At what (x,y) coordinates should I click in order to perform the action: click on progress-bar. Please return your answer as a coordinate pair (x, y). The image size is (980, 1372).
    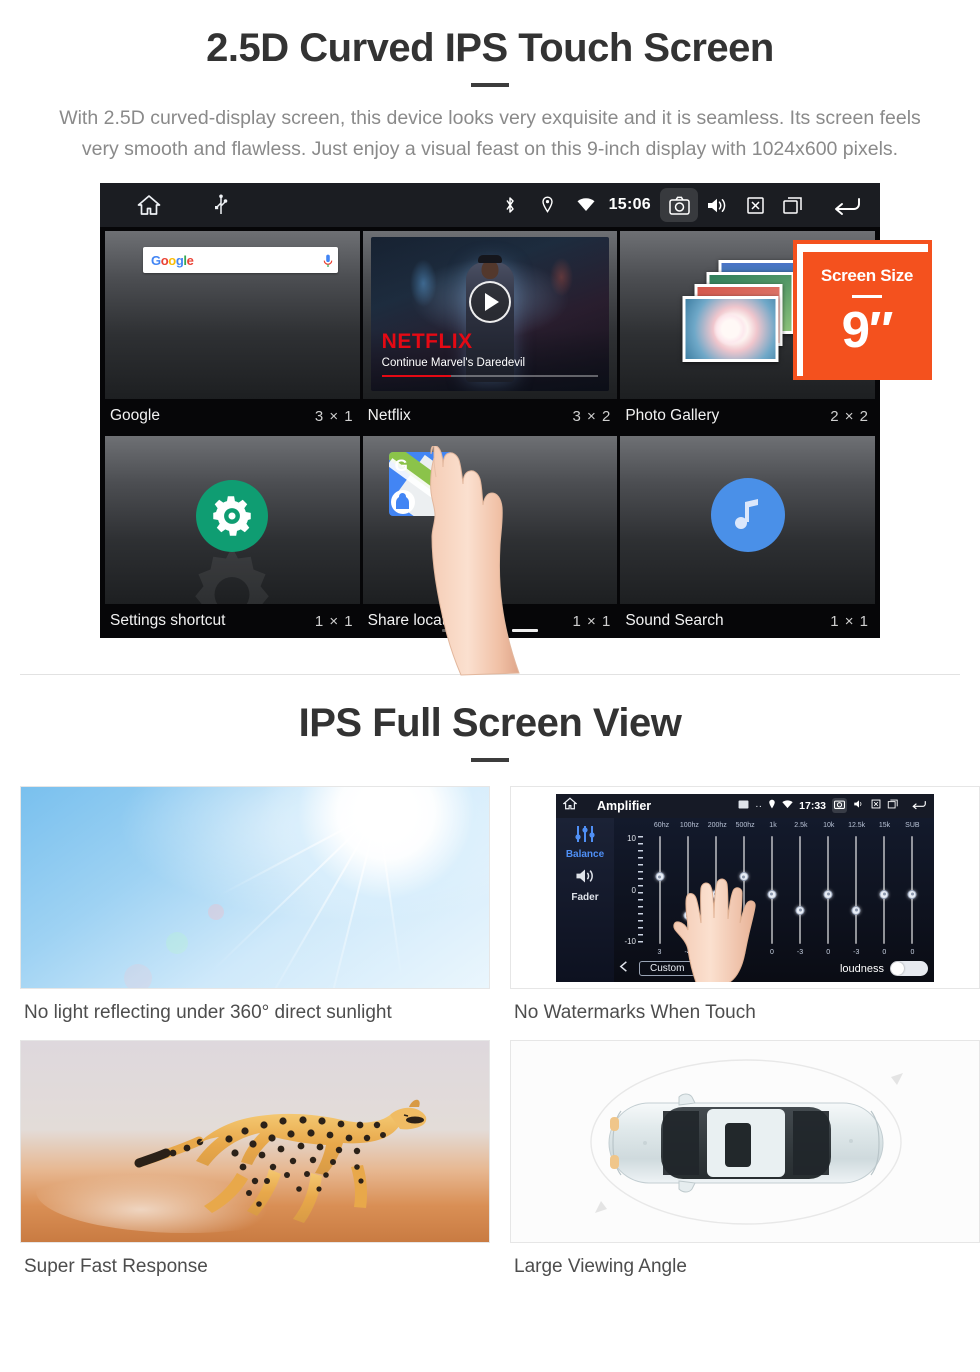
    Looking at the image, I should click on (490, 375).